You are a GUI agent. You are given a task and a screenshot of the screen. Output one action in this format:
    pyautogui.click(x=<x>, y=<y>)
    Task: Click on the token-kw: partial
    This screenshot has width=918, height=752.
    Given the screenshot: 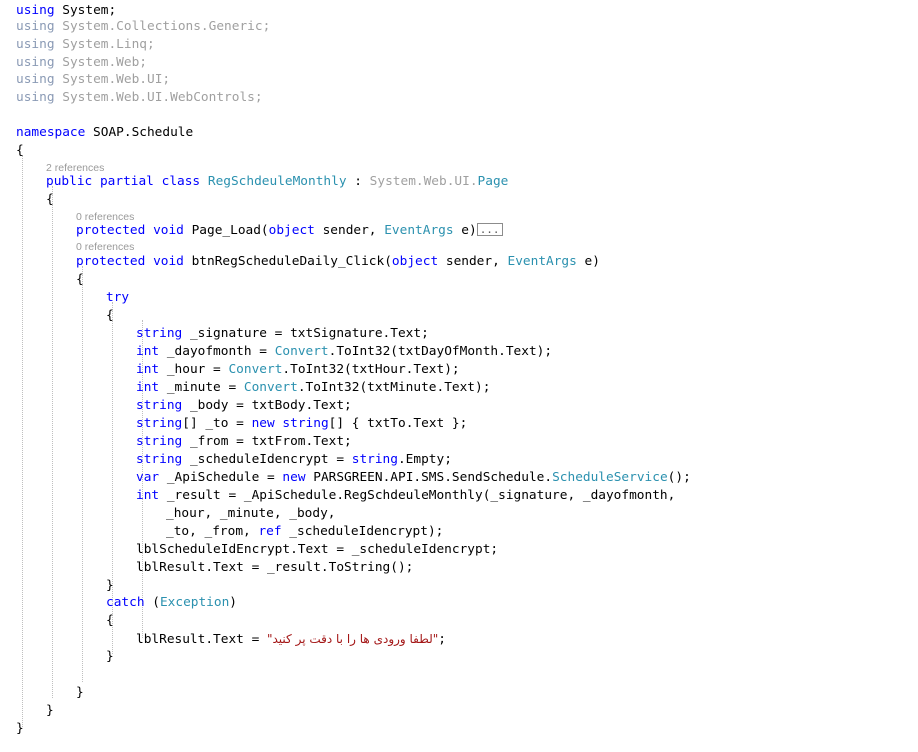 What is the action you would take?
    pyautogui.click(x=126, y=181)
    